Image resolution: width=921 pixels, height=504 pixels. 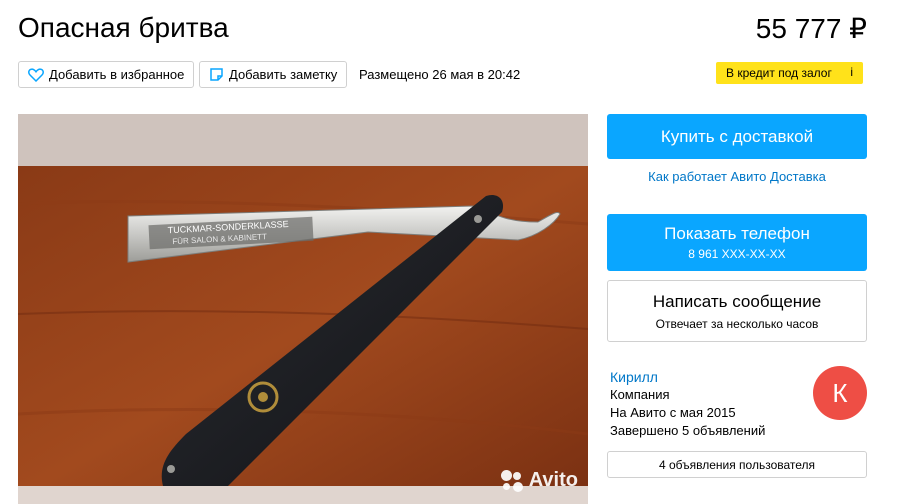 What do you see at coordinates (512, 480) in the screenshot?
I see `avito-logo-icon` at bounding box center [512, 480].